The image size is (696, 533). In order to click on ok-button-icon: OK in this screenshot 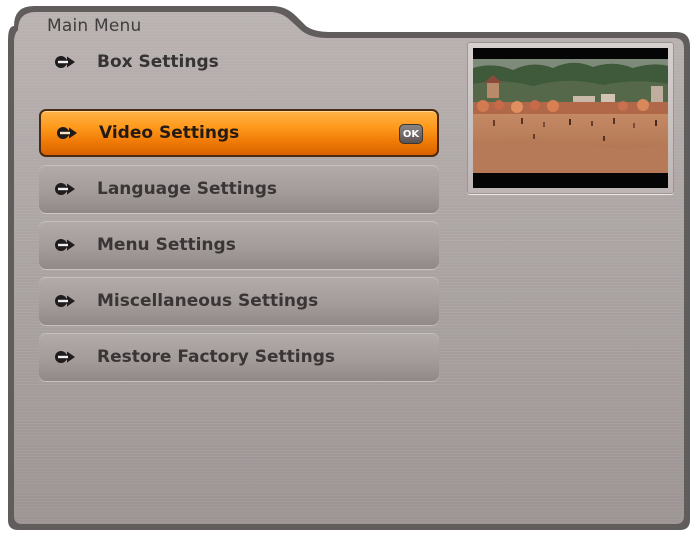, I will do `click(411, 134)`.